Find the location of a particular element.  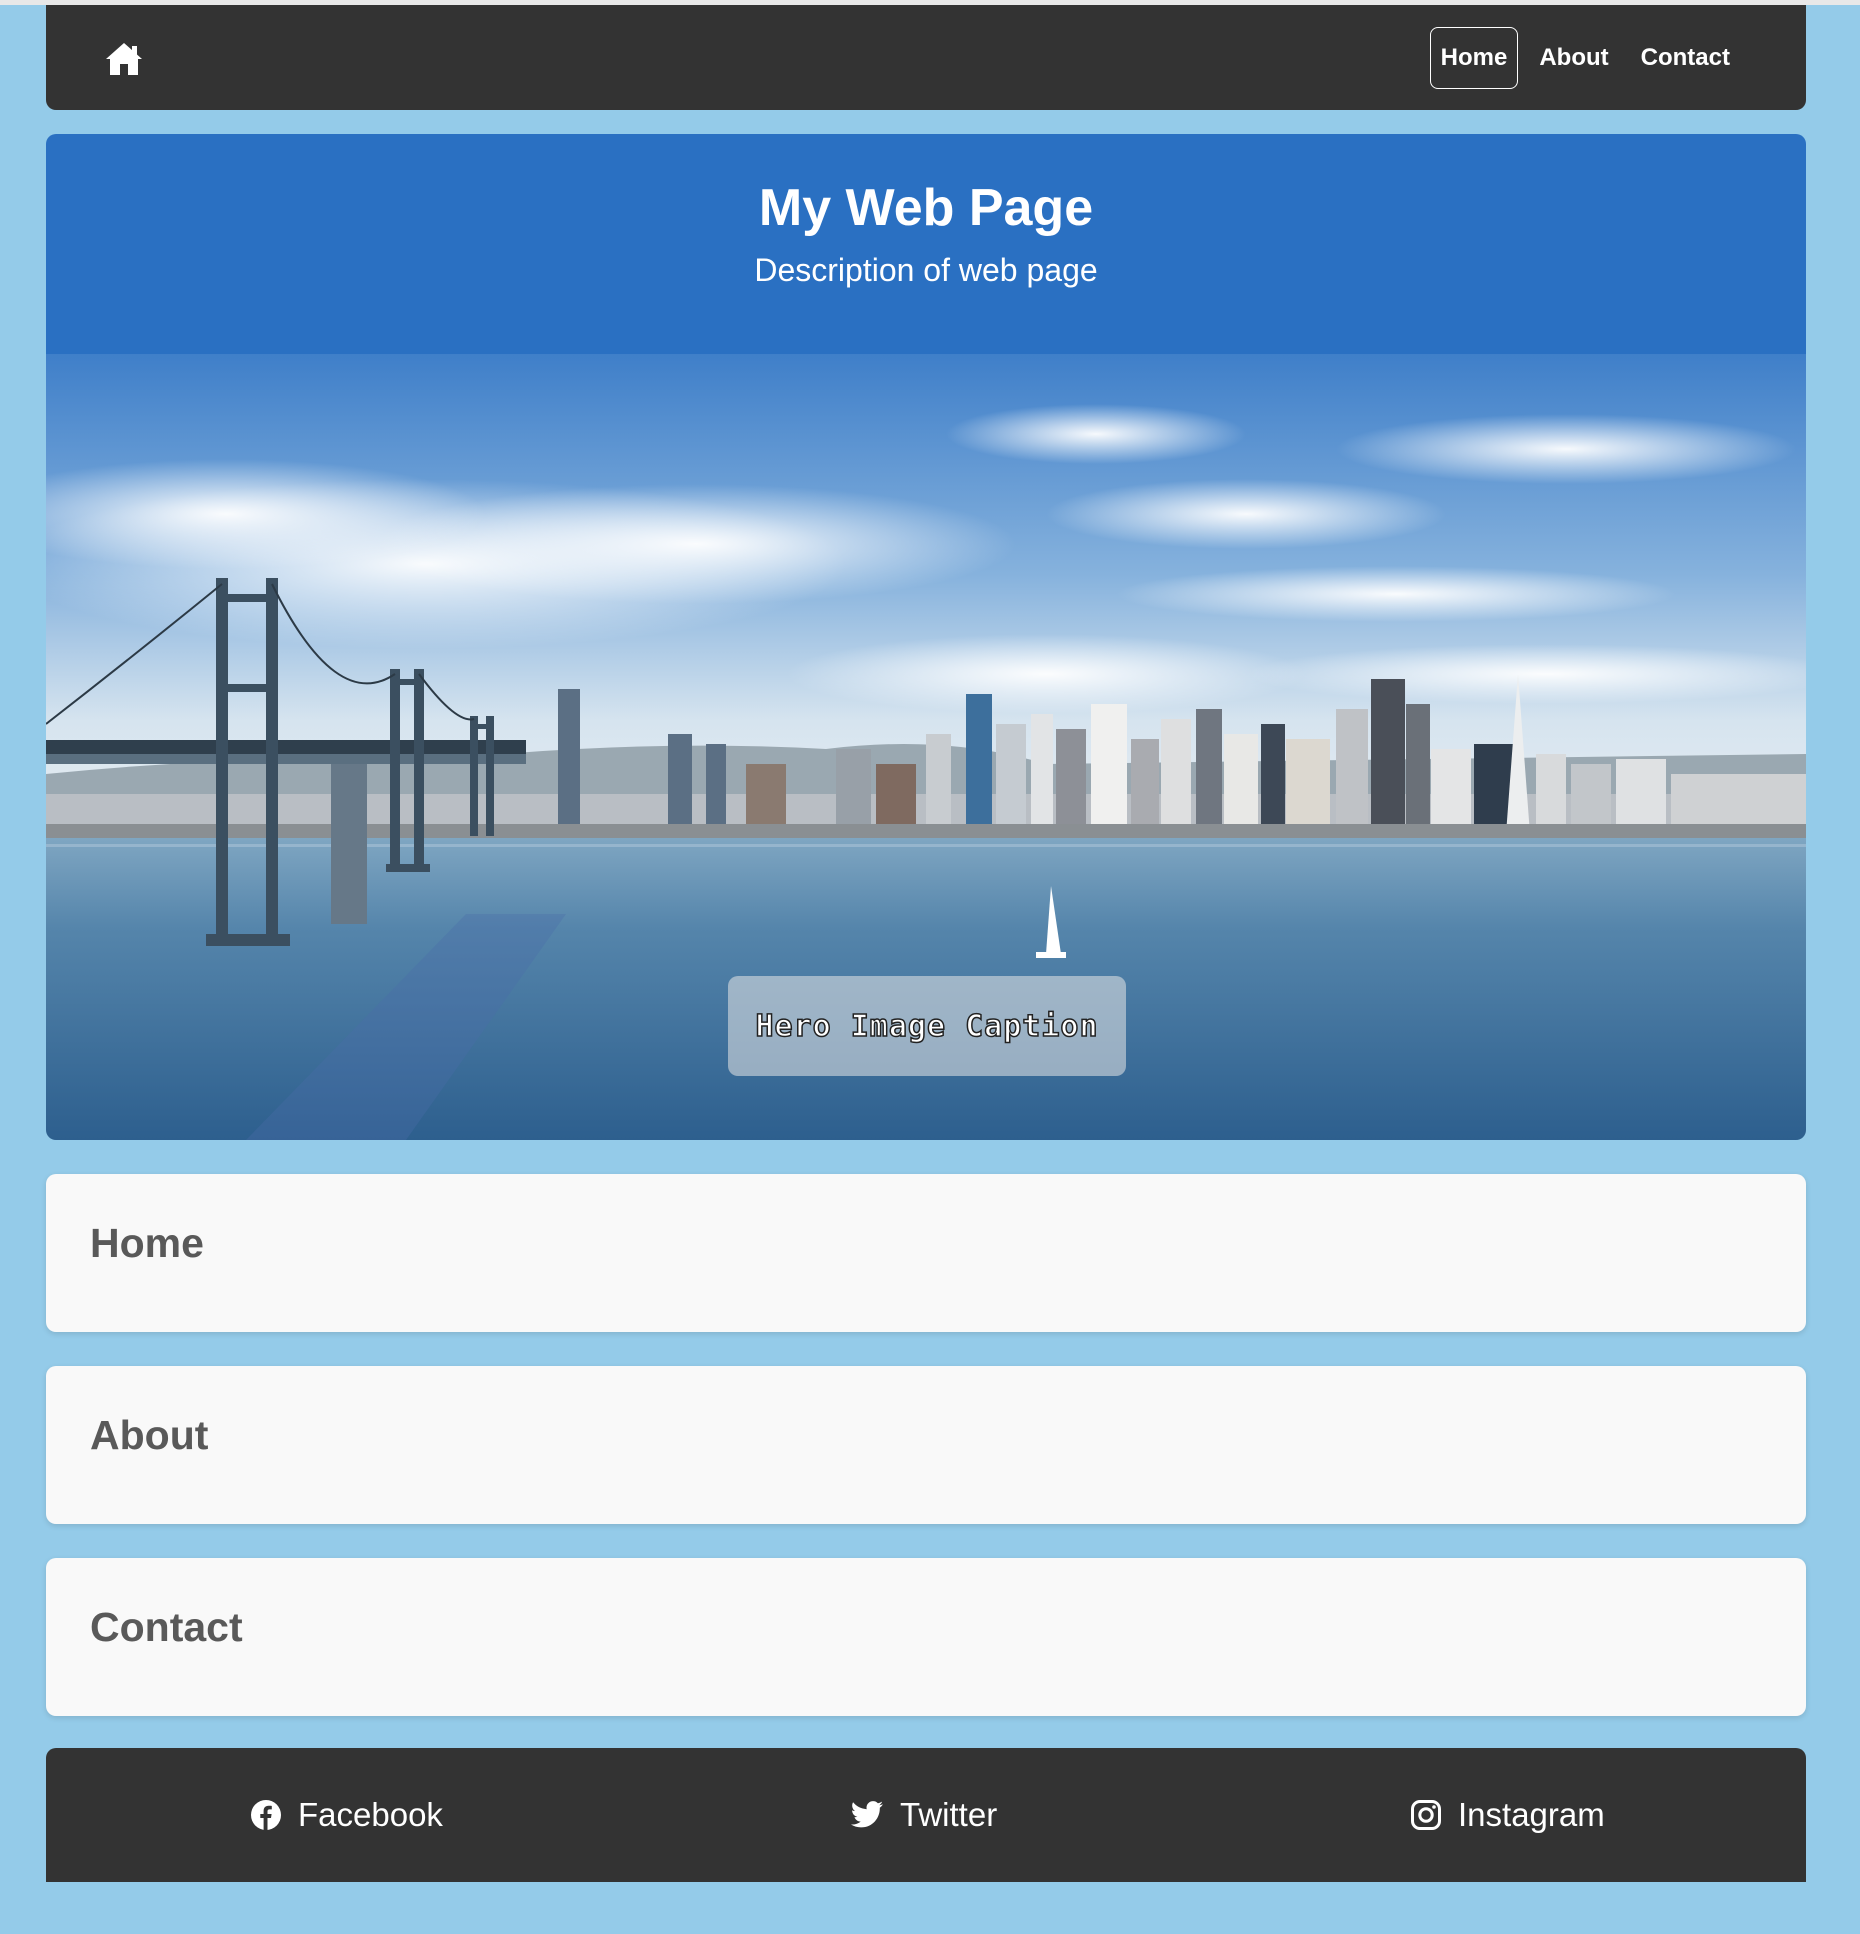

nav-links: Home About Contact is located at coordinates (1585, 58).